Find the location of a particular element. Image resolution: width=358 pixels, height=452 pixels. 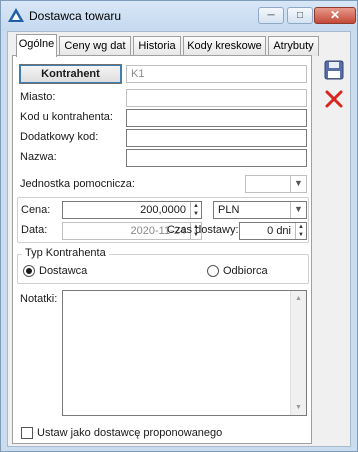

waluta-value: PLN is located at coordinates (229, 210).